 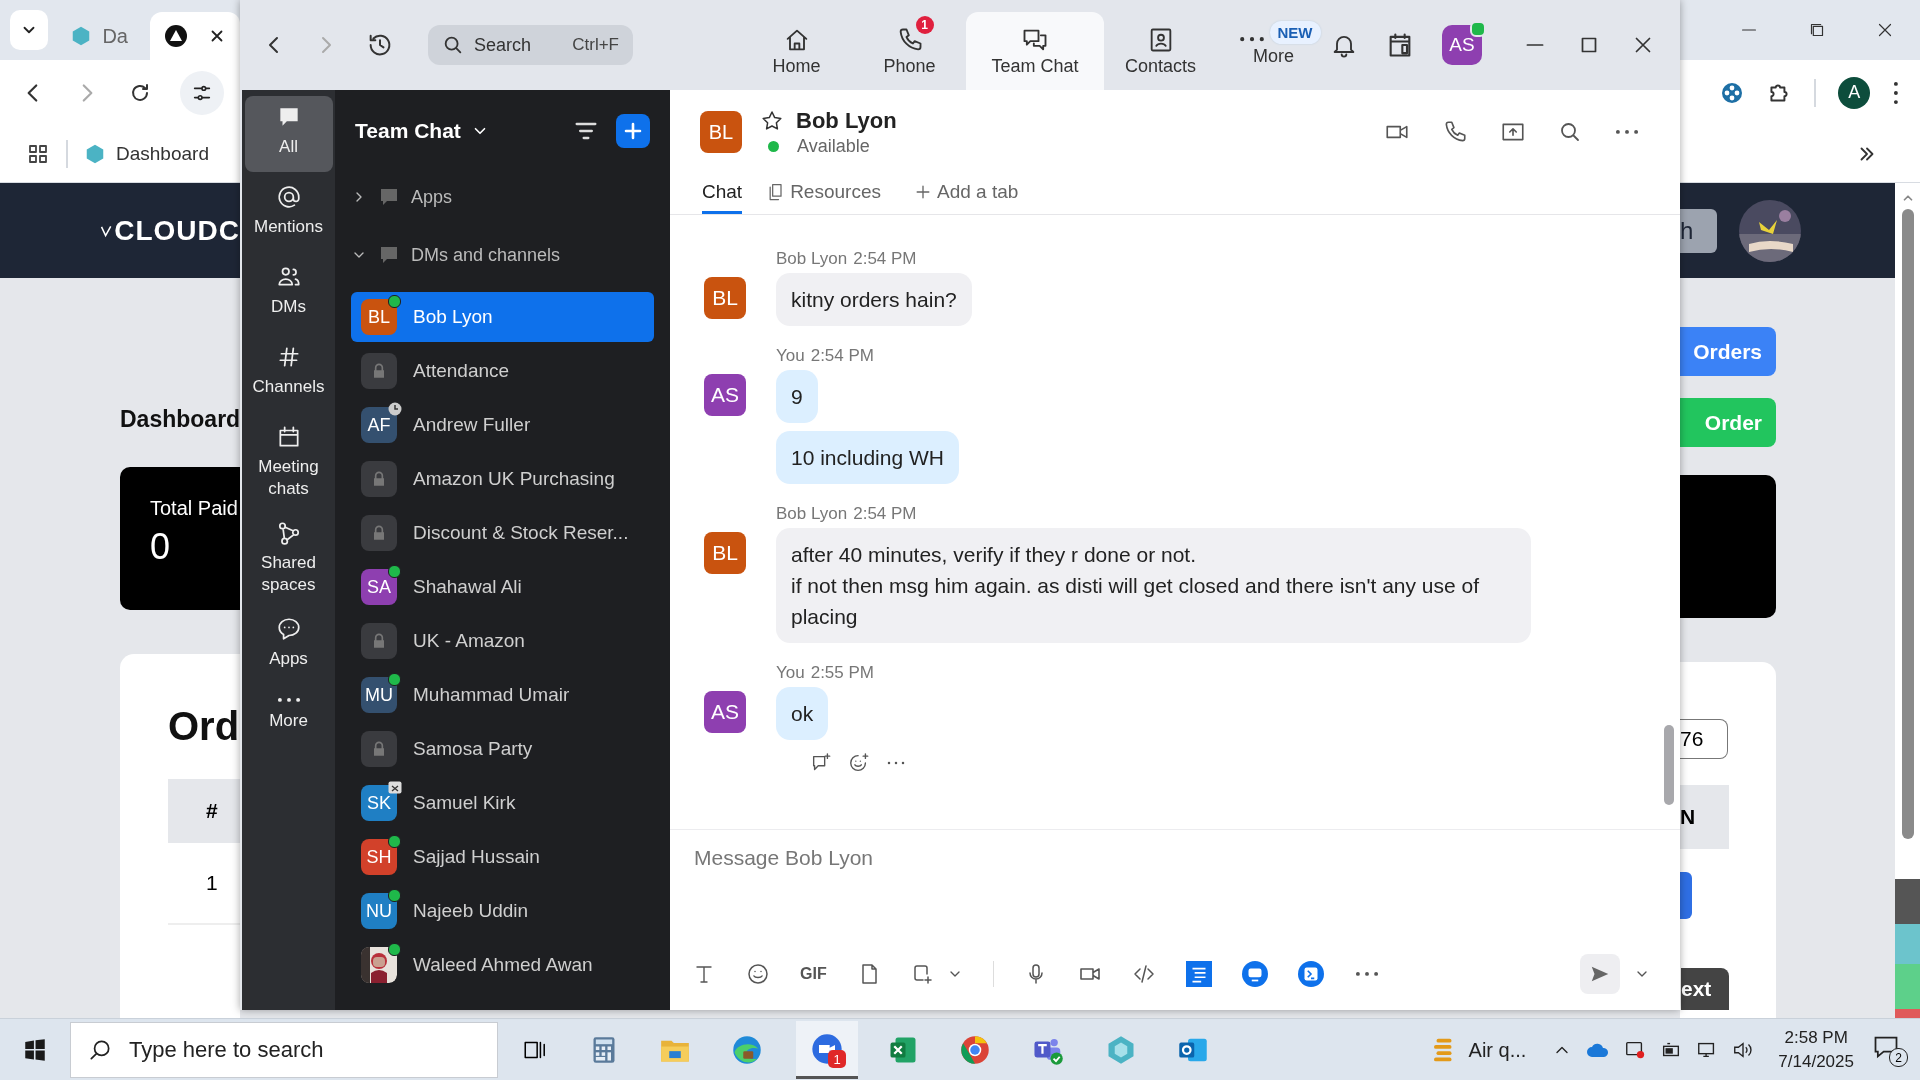 I want to click on avatar: BL, so click(x=379, y=317).